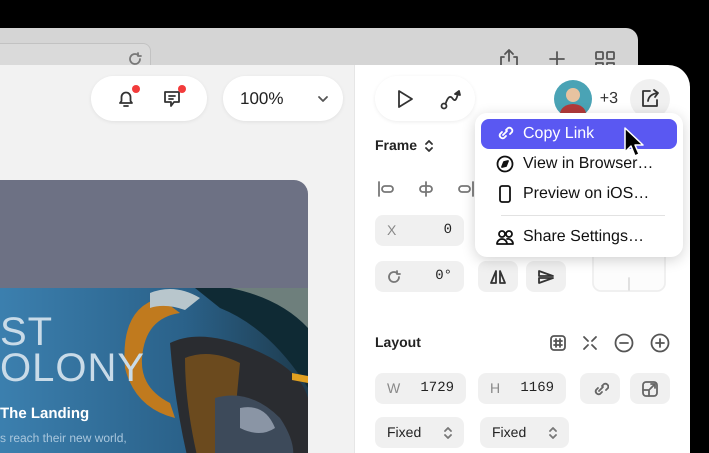 This screenshot has height=453, width=709. What do you see at coordinates (135, 58) in the screenshot?
I see `reload-icon` at bounding box center [135, 58].